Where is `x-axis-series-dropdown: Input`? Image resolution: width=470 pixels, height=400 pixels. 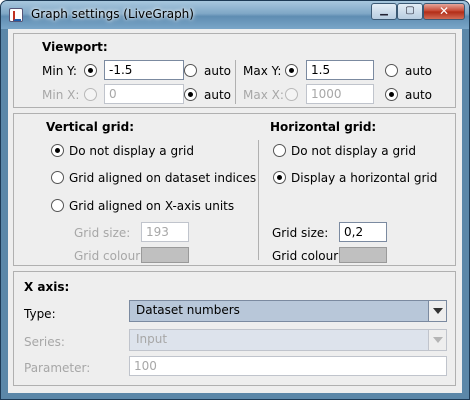 x-axis-series-dropdown: Input is located at coordinates (288, 340).